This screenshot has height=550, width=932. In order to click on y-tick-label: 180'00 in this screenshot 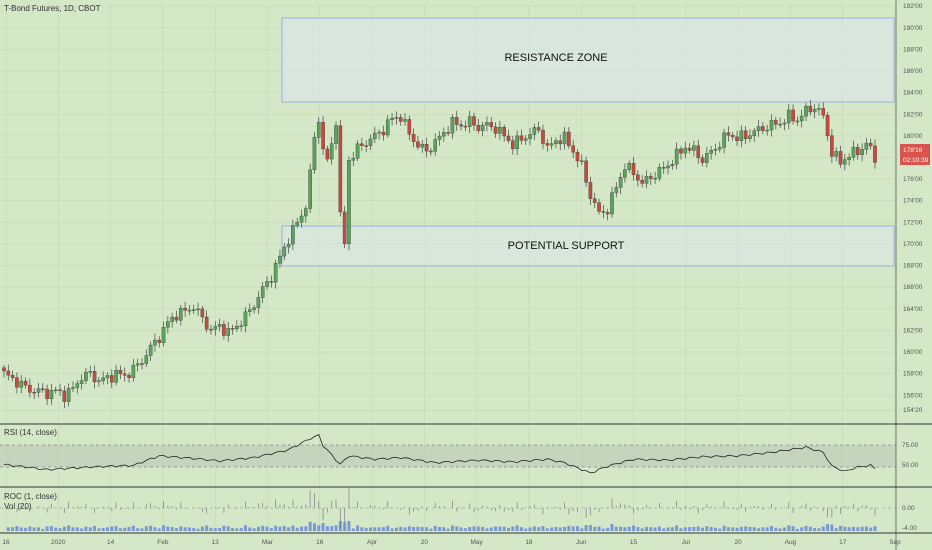, I will do `click(913, 136)`.